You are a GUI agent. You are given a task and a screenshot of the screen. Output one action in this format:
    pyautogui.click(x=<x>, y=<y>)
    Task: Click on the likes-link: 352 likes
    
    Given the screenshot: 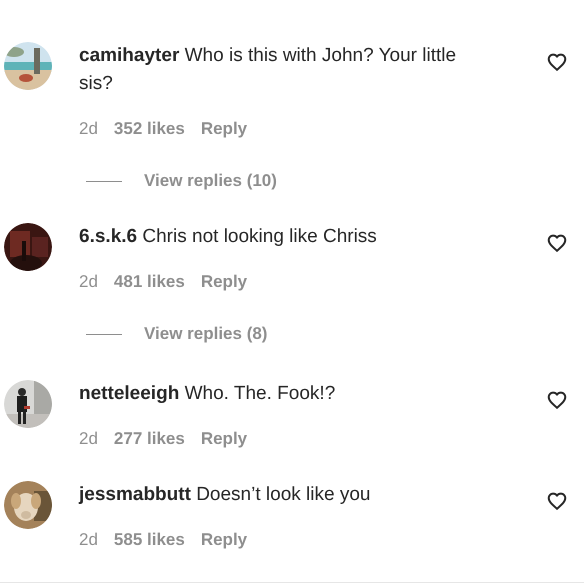 What is the action you would take?
    pyautogui.click(x=149, y=129)
    